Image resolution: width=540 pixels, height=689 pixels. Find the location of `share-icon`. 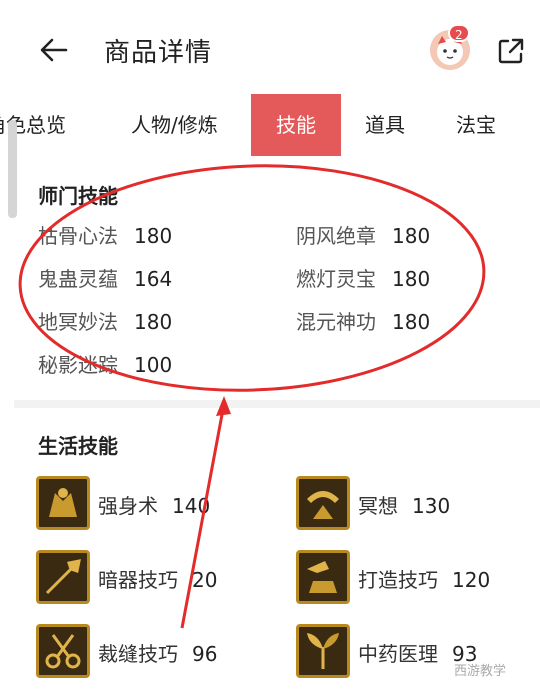

share-icon is located at coordinates (511, 51).